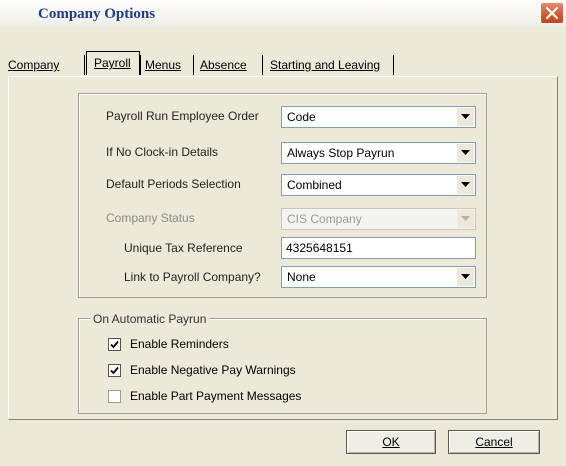  I want to click on tab-company: Company, so click(33, 65).